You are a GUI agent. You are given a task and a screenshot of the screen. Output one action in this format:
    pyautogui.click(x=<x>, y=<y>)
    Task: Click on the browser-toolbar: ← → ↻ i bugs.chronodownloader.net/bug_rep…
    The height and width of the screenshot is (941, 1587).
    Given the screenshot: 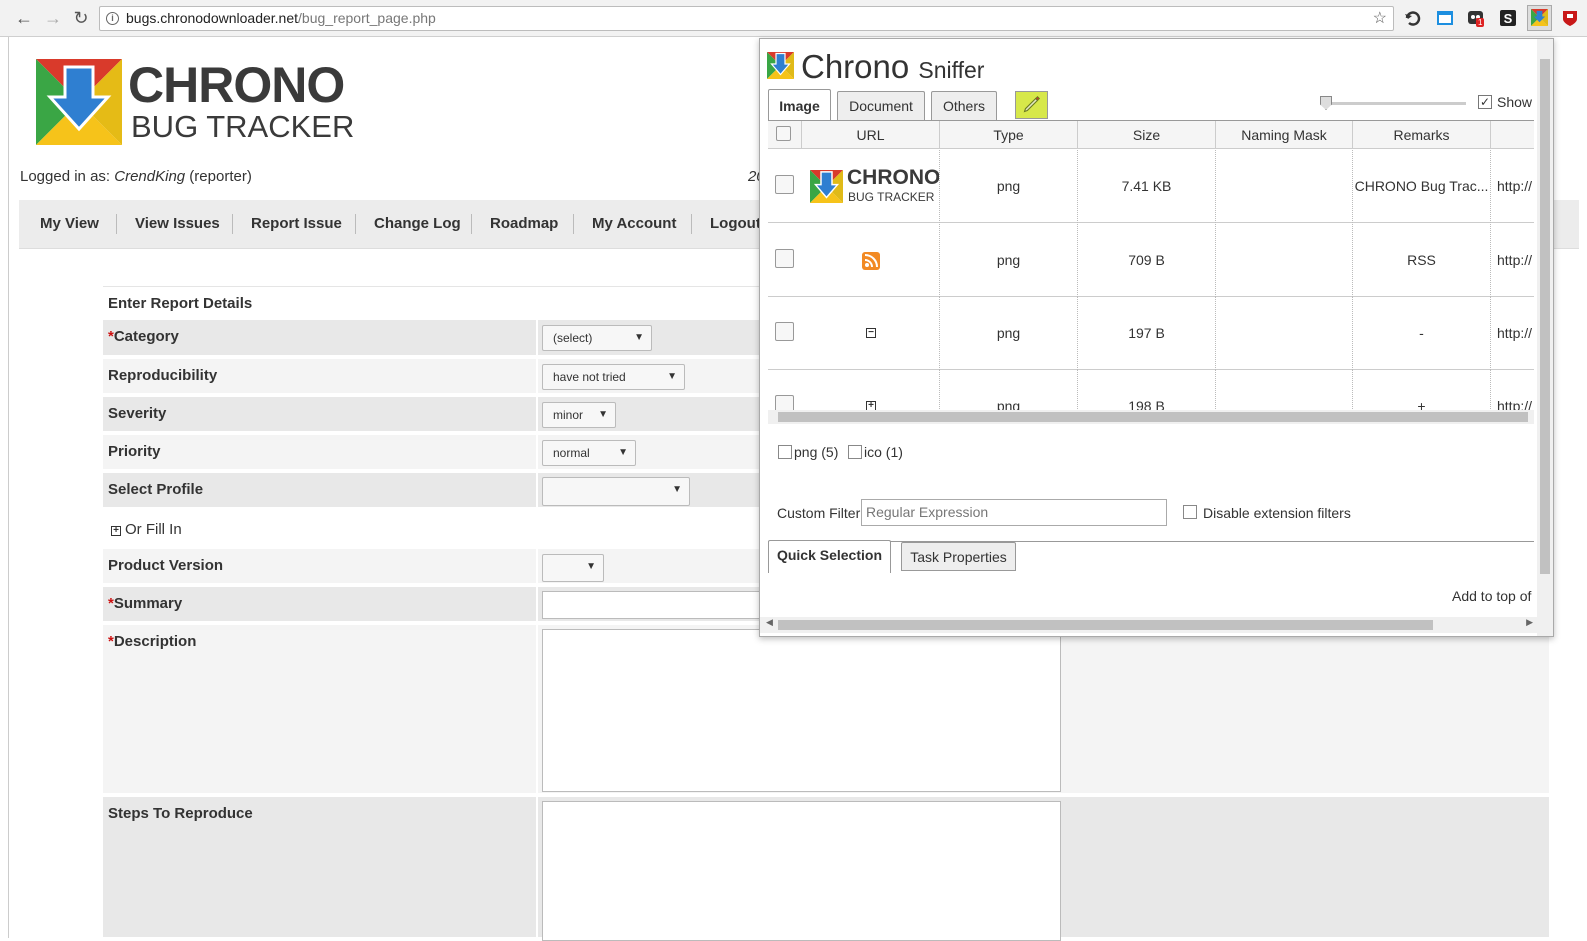 What is the action you would take?
    pyautogui.click(x=793, y=18)
    